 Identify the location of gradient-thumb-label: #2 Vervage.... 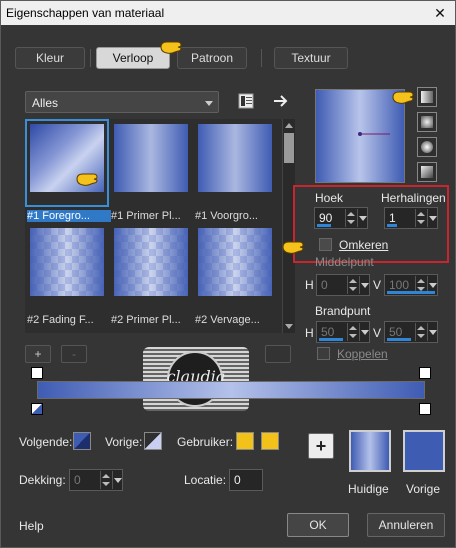
(227, 320).